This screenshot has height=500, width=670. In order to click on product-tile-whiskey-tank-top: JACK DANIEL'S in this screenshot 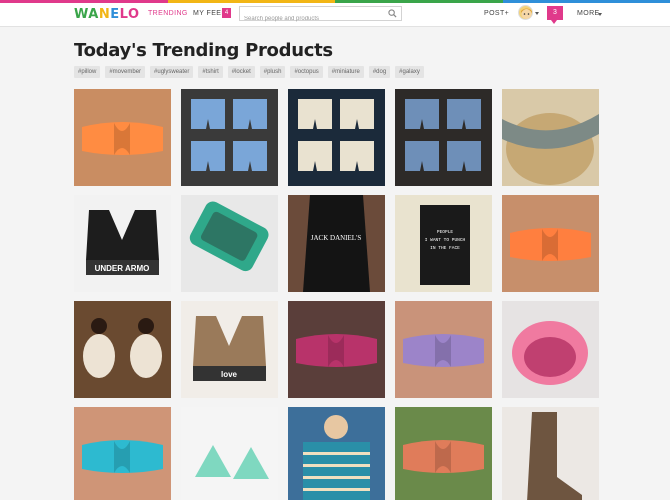, I will do `click(336, 243)`.